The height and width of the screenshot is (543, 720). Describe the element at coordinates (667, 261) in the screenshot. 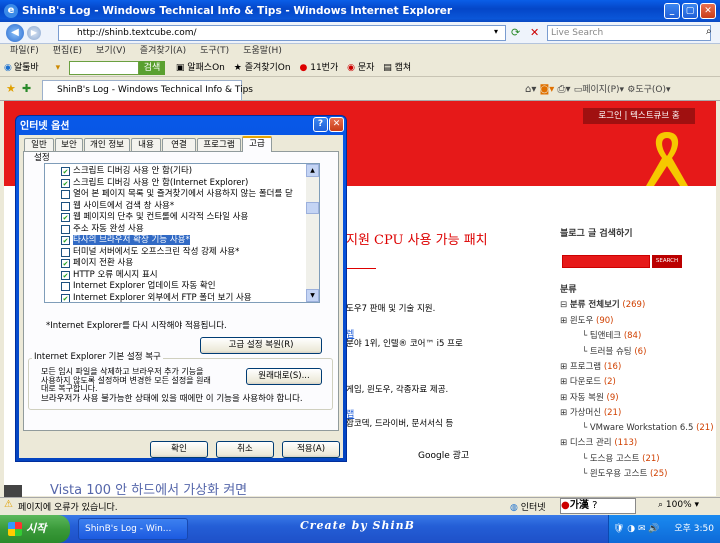

I see `blog-search-button: SEARCH` at that location.